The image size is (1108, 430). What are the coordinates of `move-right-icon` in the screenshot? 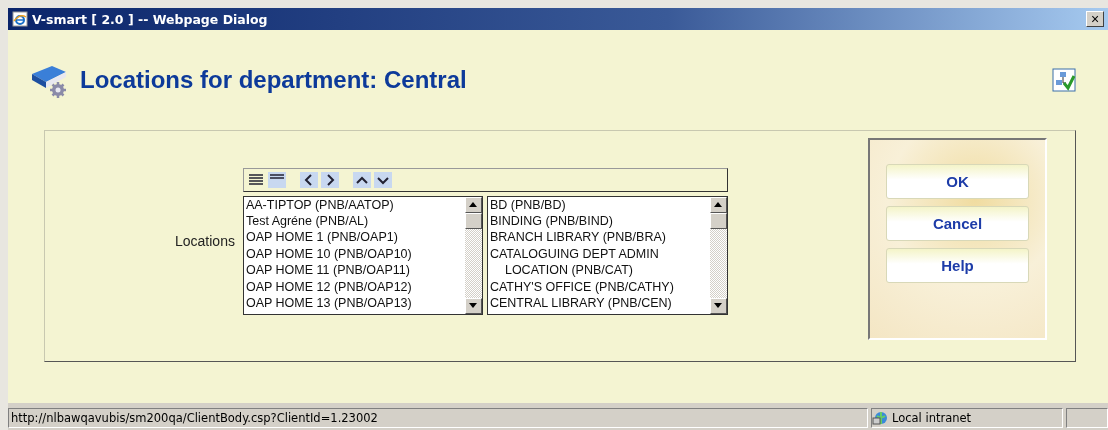 It's located at (329, 179).